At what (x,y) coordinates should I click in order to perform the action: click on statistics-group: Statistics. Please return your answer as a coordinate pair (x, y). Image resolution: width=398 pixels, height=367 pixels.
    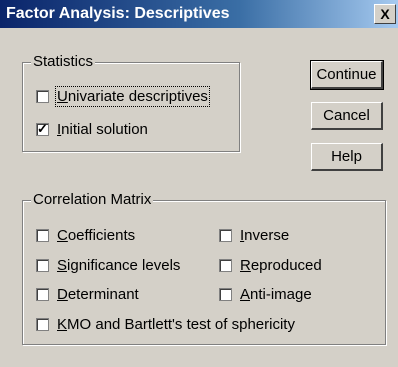
    Looking at the image, I should click on (131, 102).